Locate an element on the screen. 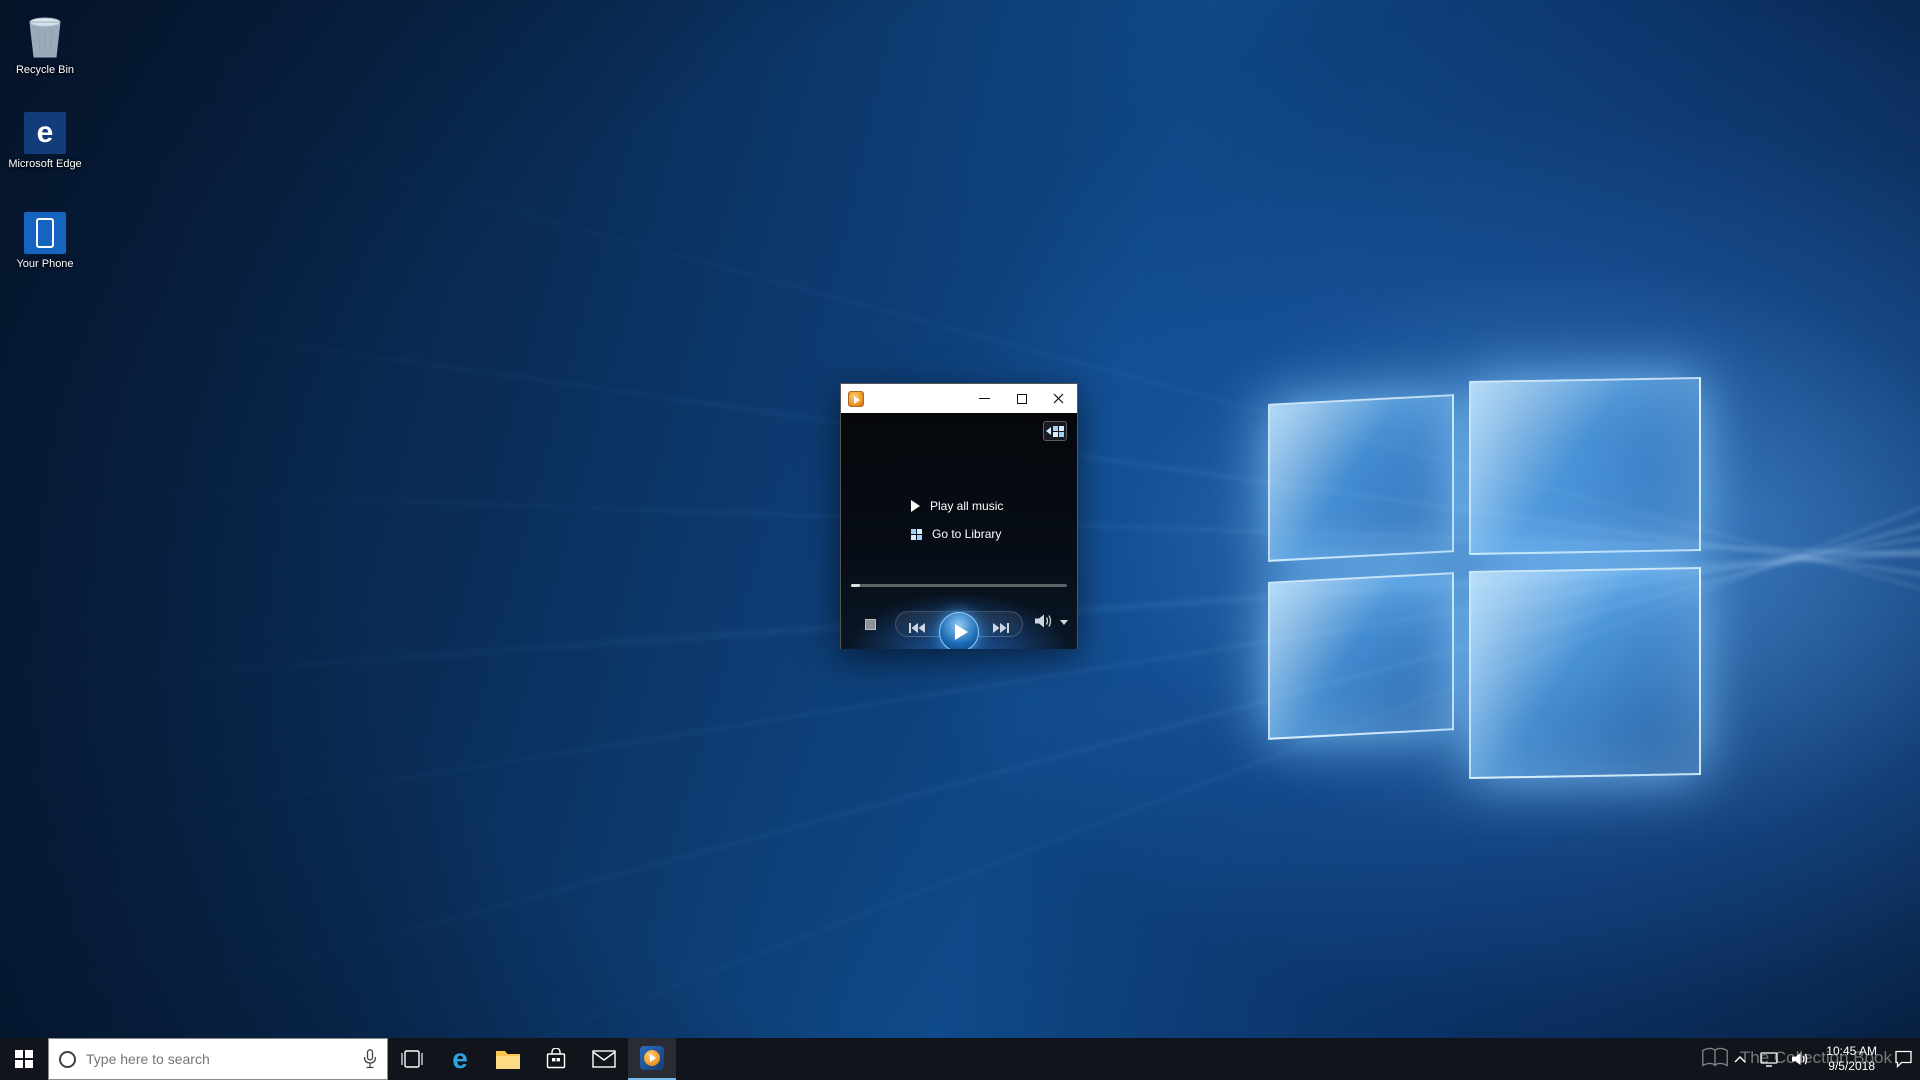 This screenshot has width=1920, height=1080. taskbar-file-explorer-button is located at coordinates (508, 1059).